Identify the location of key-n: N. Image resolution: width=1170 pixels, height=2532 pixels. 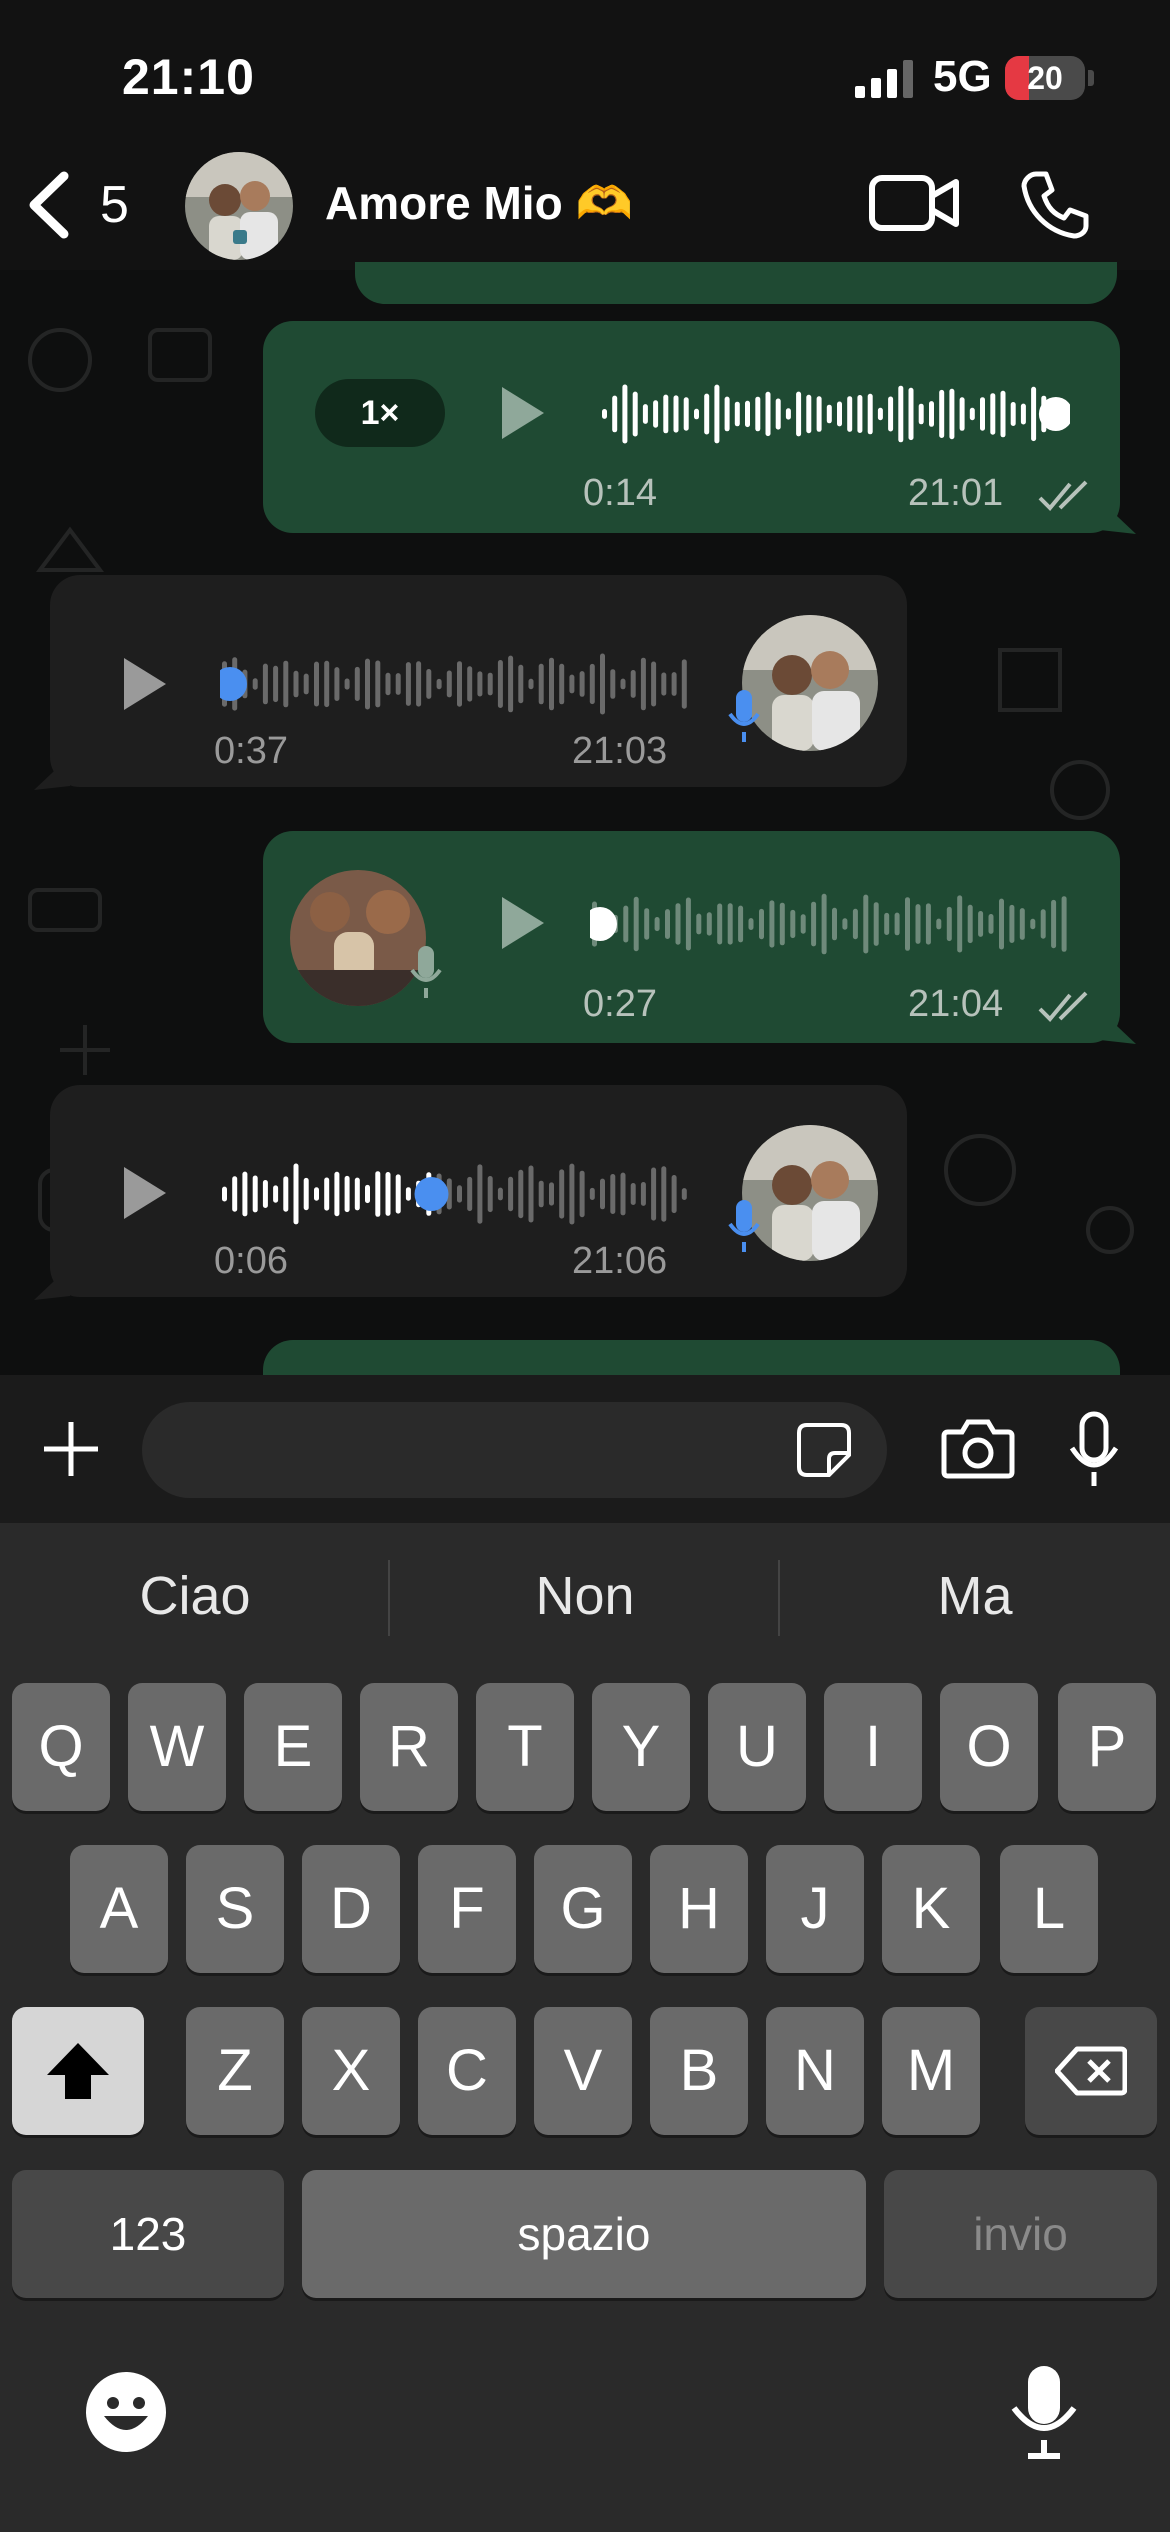
(815, 2071).